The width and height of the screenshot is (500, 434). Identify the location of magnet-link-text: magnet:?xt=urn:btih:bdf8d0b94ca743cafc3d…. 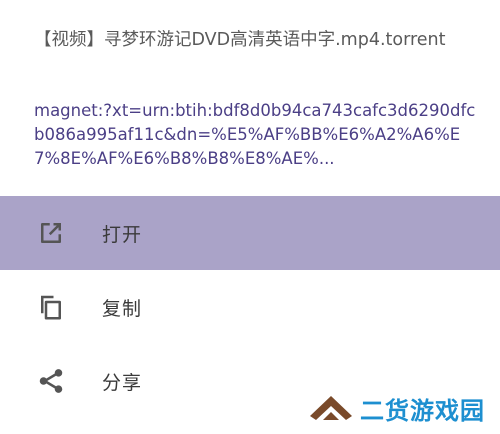
(257, 135).